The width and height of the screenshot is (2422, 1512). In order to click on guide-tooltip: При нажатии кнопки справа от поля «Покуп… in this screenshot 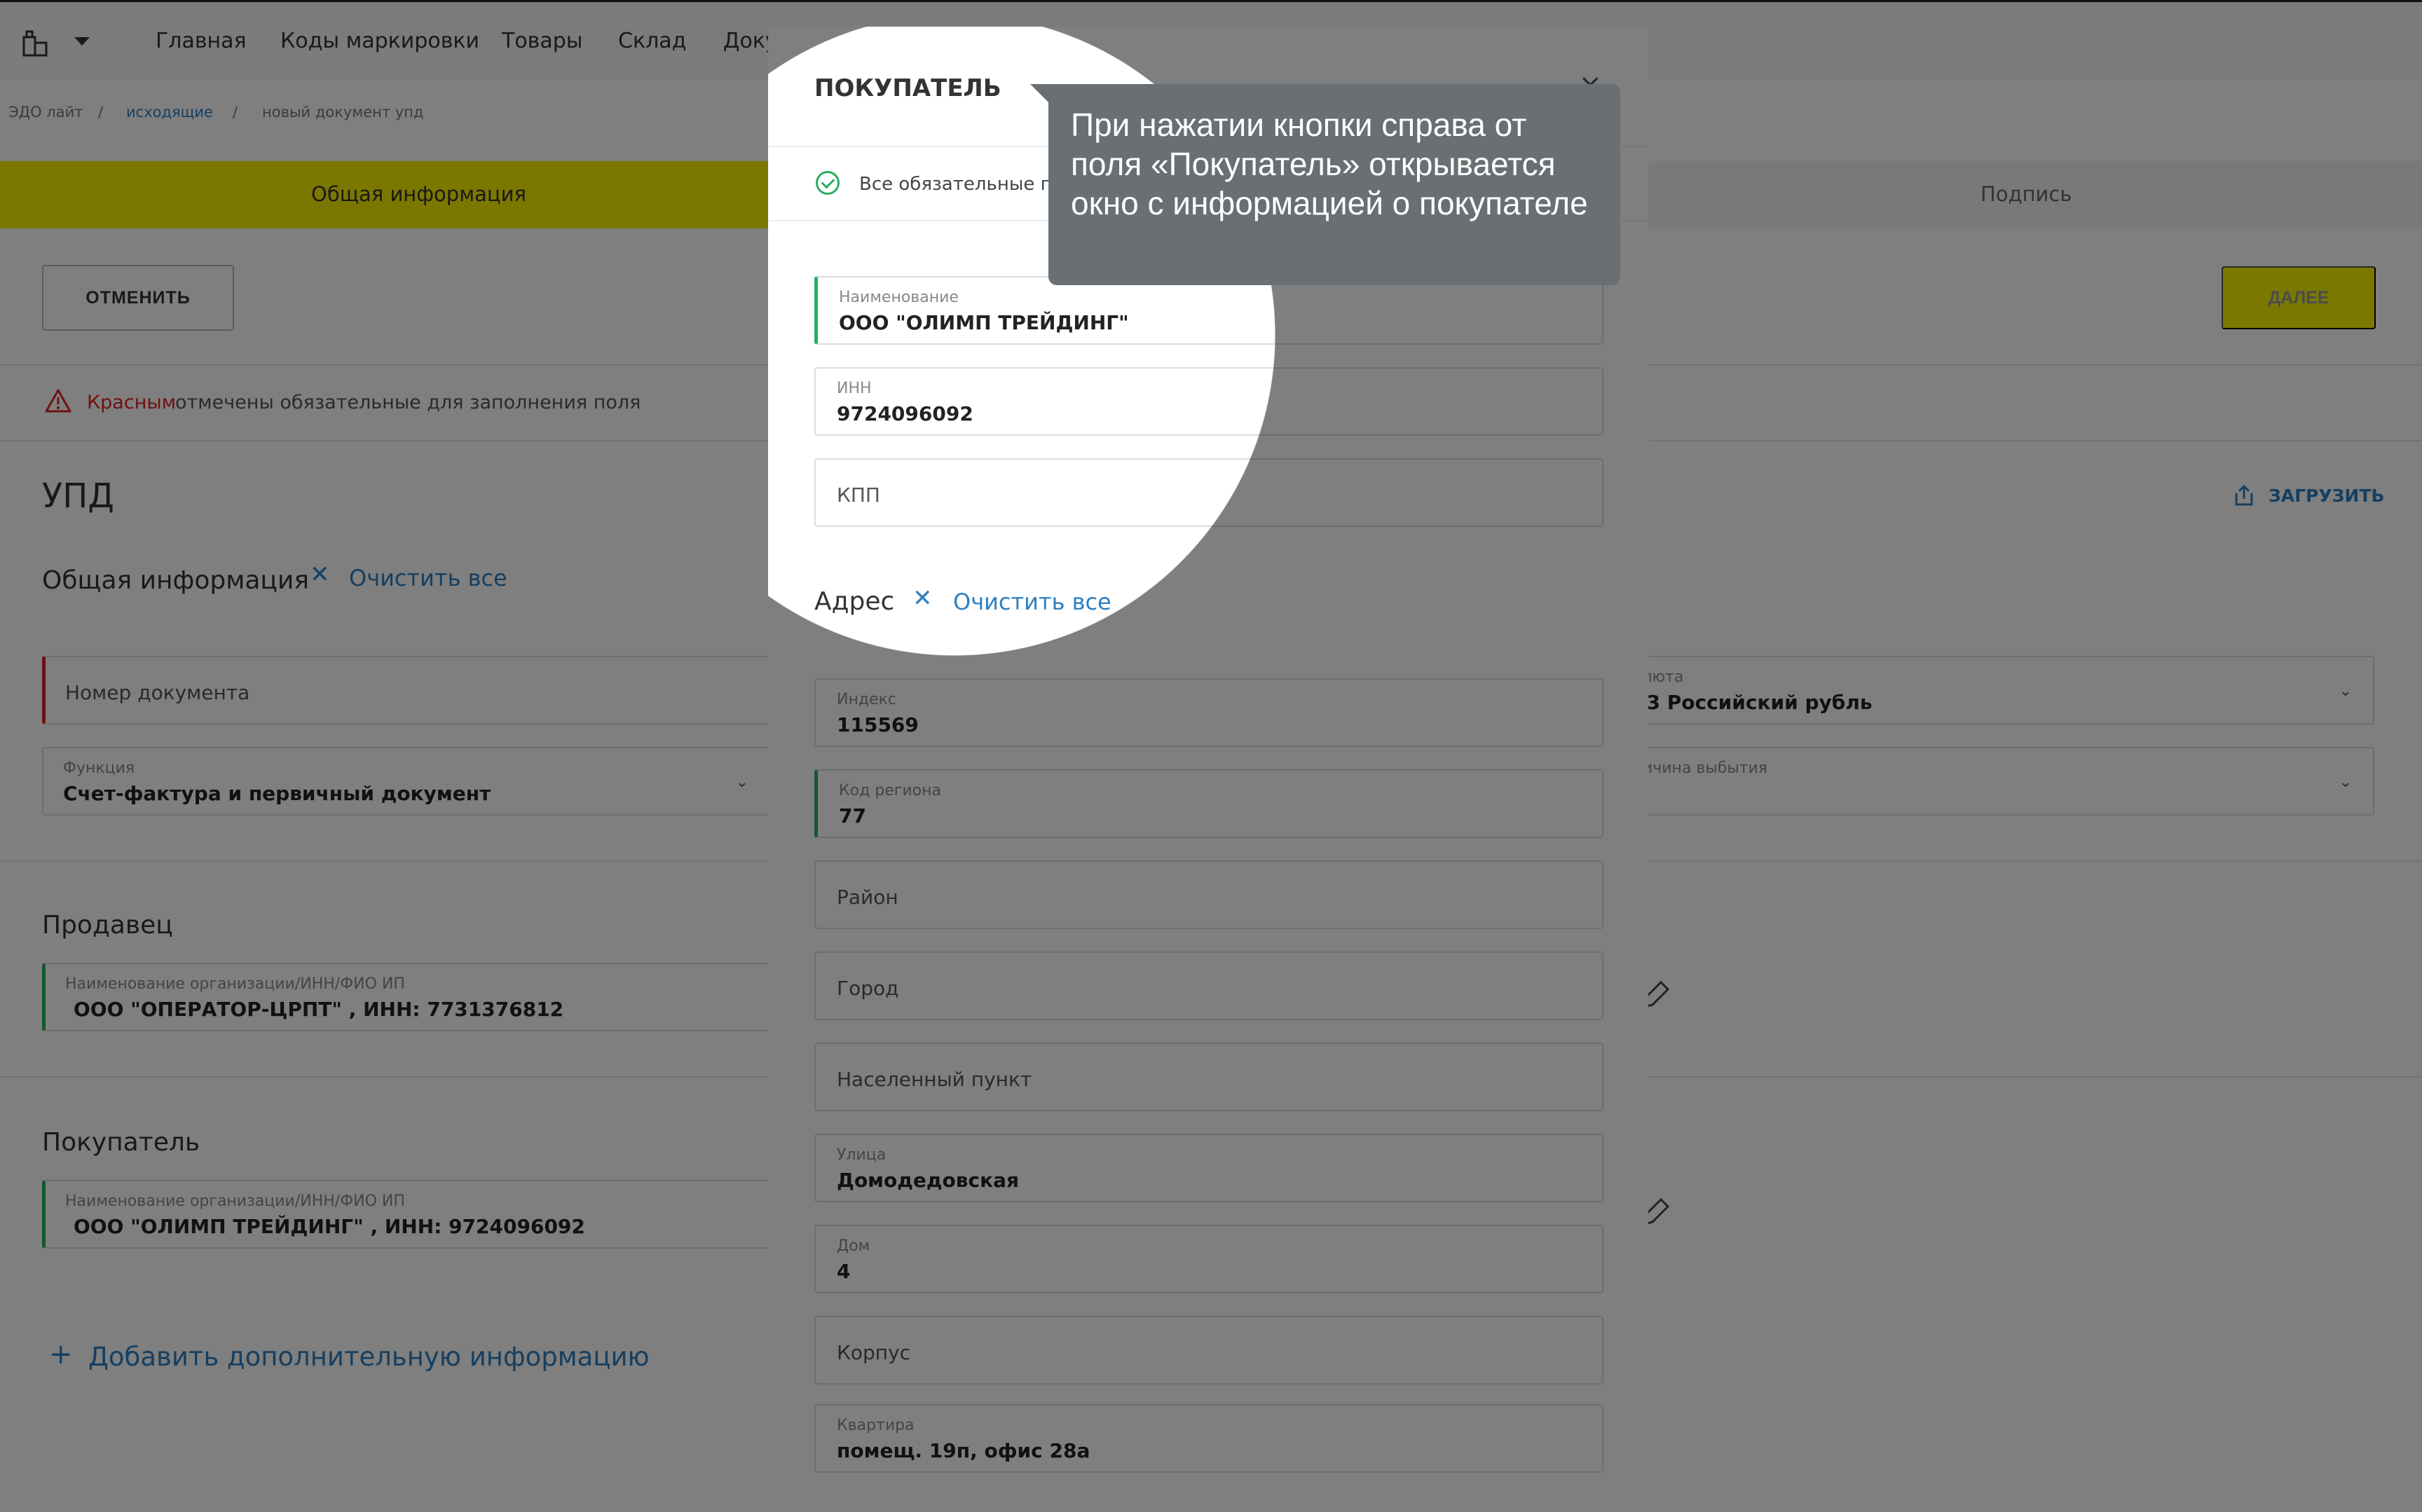, I will do `click(1334, 185)`.